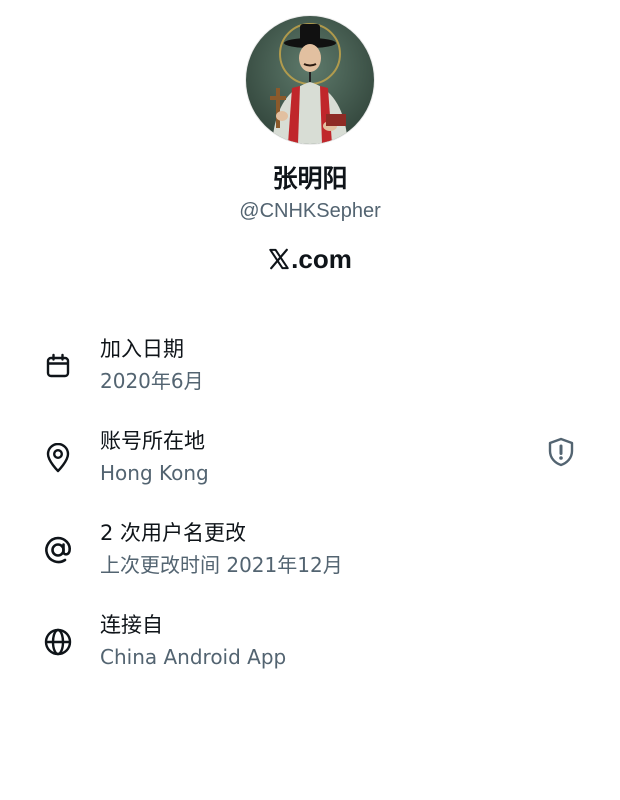  What do you see at coordinates (321, 259) in the screenshot?
I see `site-domain: .com` at bounding box center [321, 259].